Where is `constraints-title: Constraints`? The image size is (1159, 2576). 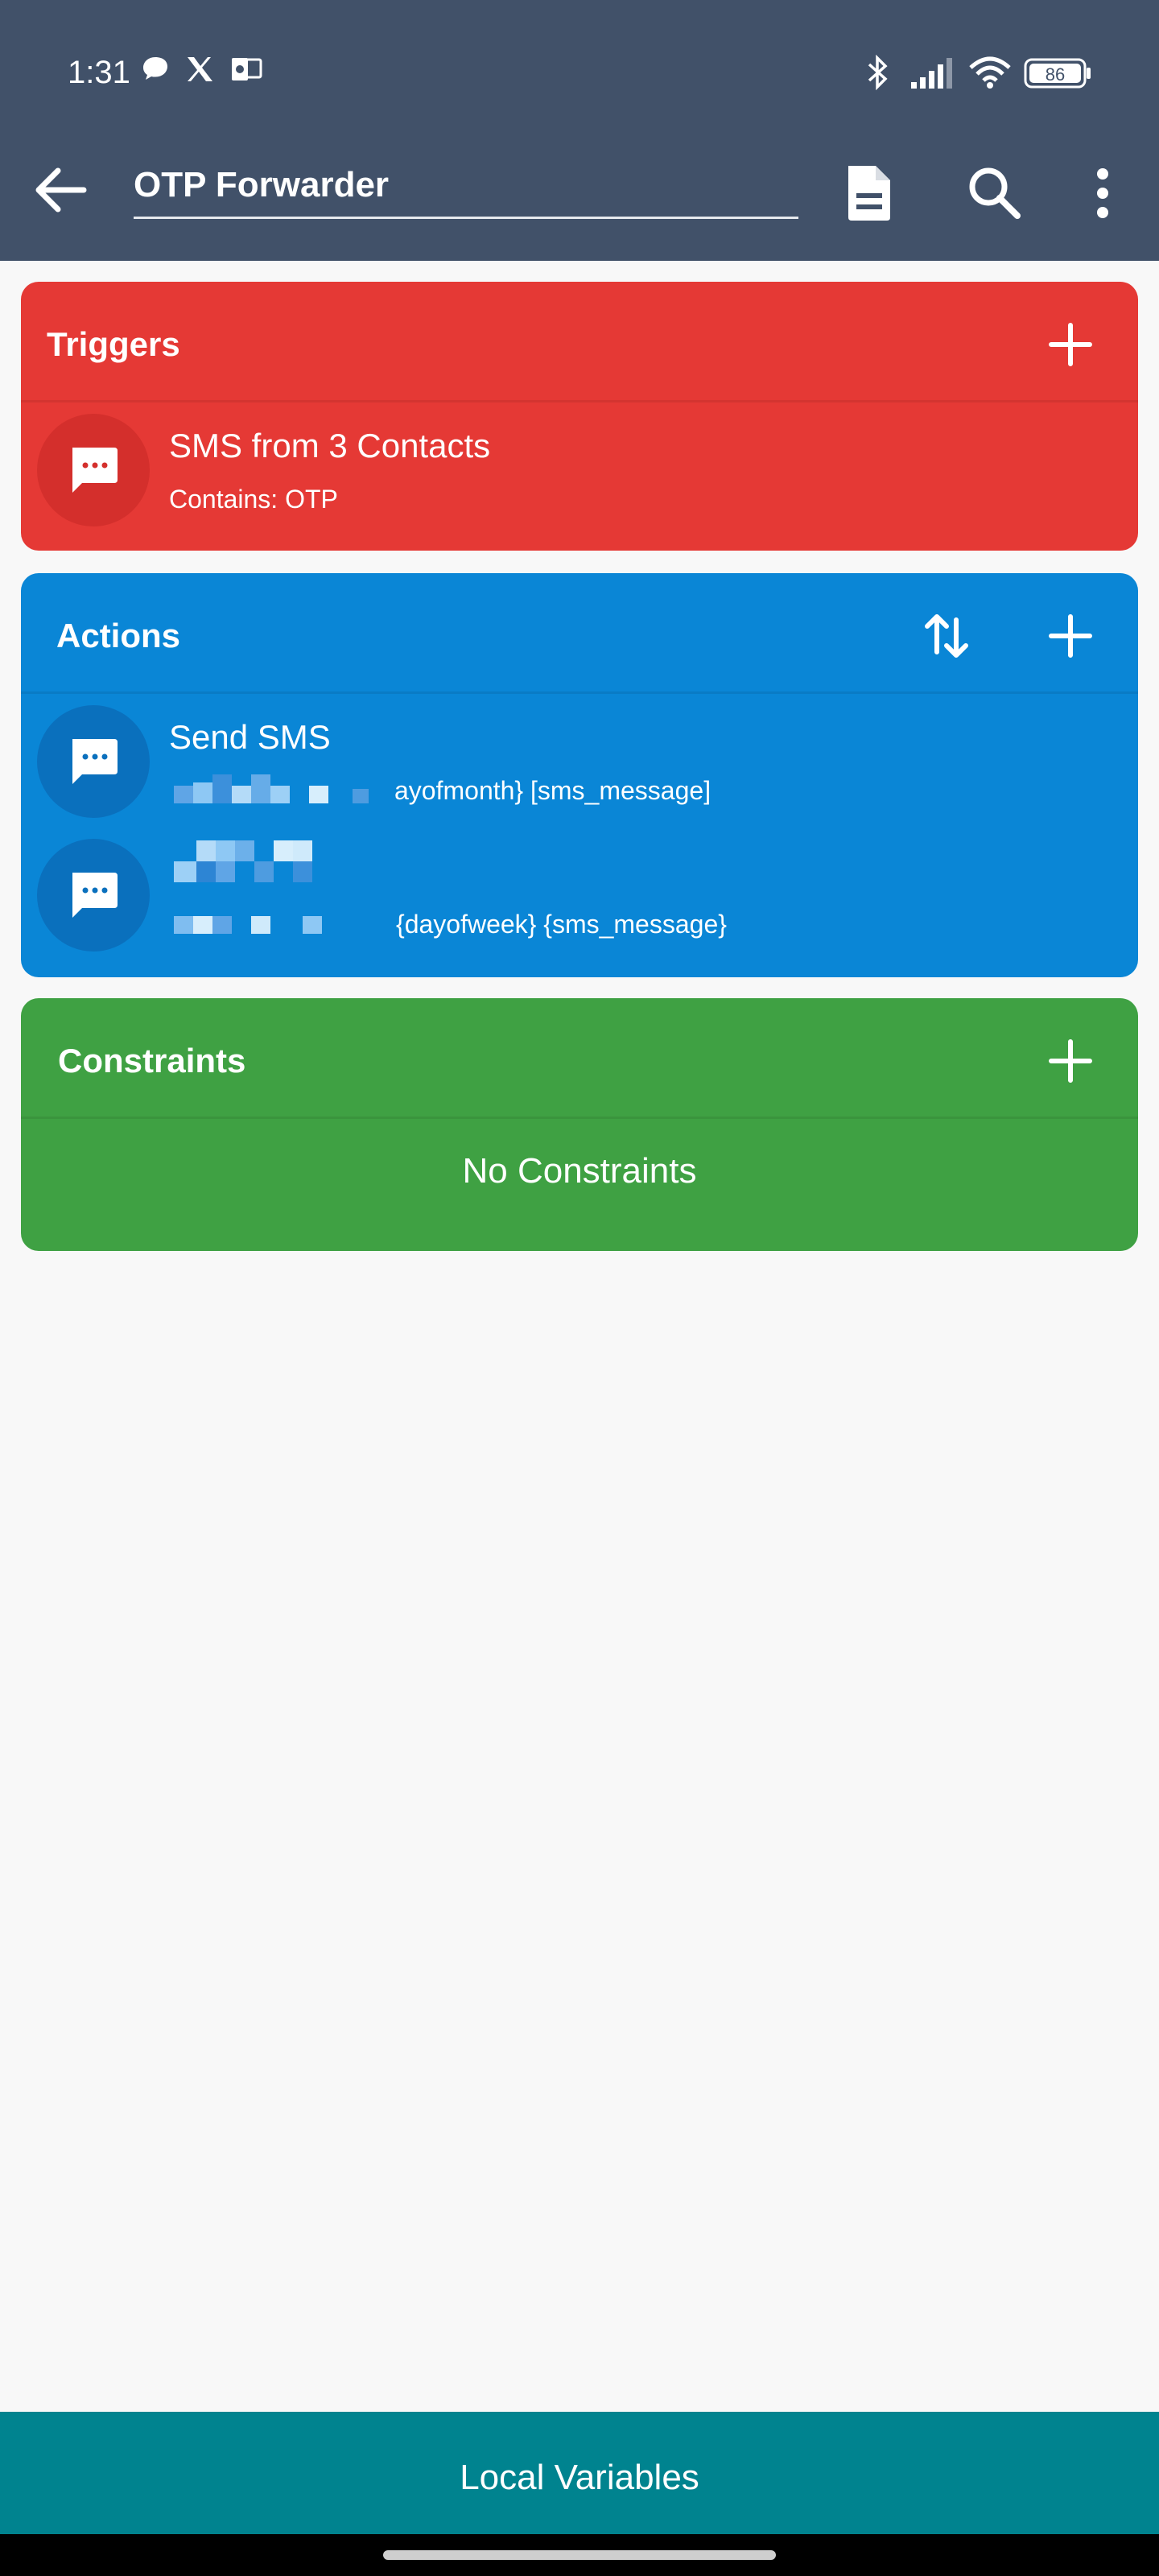 constraints-title: Constraints is located at coordinates (152, 1061).